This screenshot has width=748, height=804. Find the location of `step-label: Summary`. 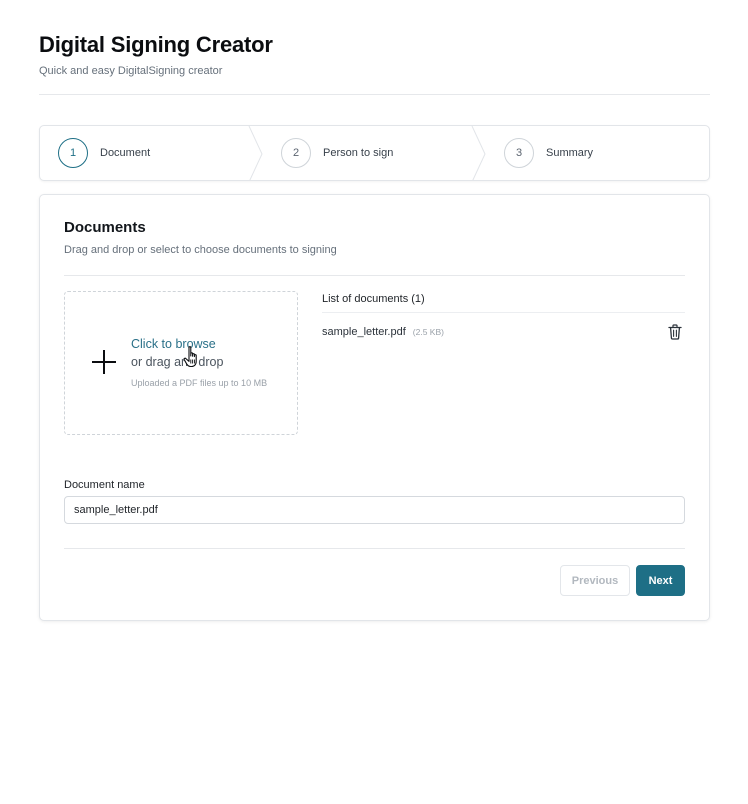

step-label: Summary is located at coordinates (570, 153).